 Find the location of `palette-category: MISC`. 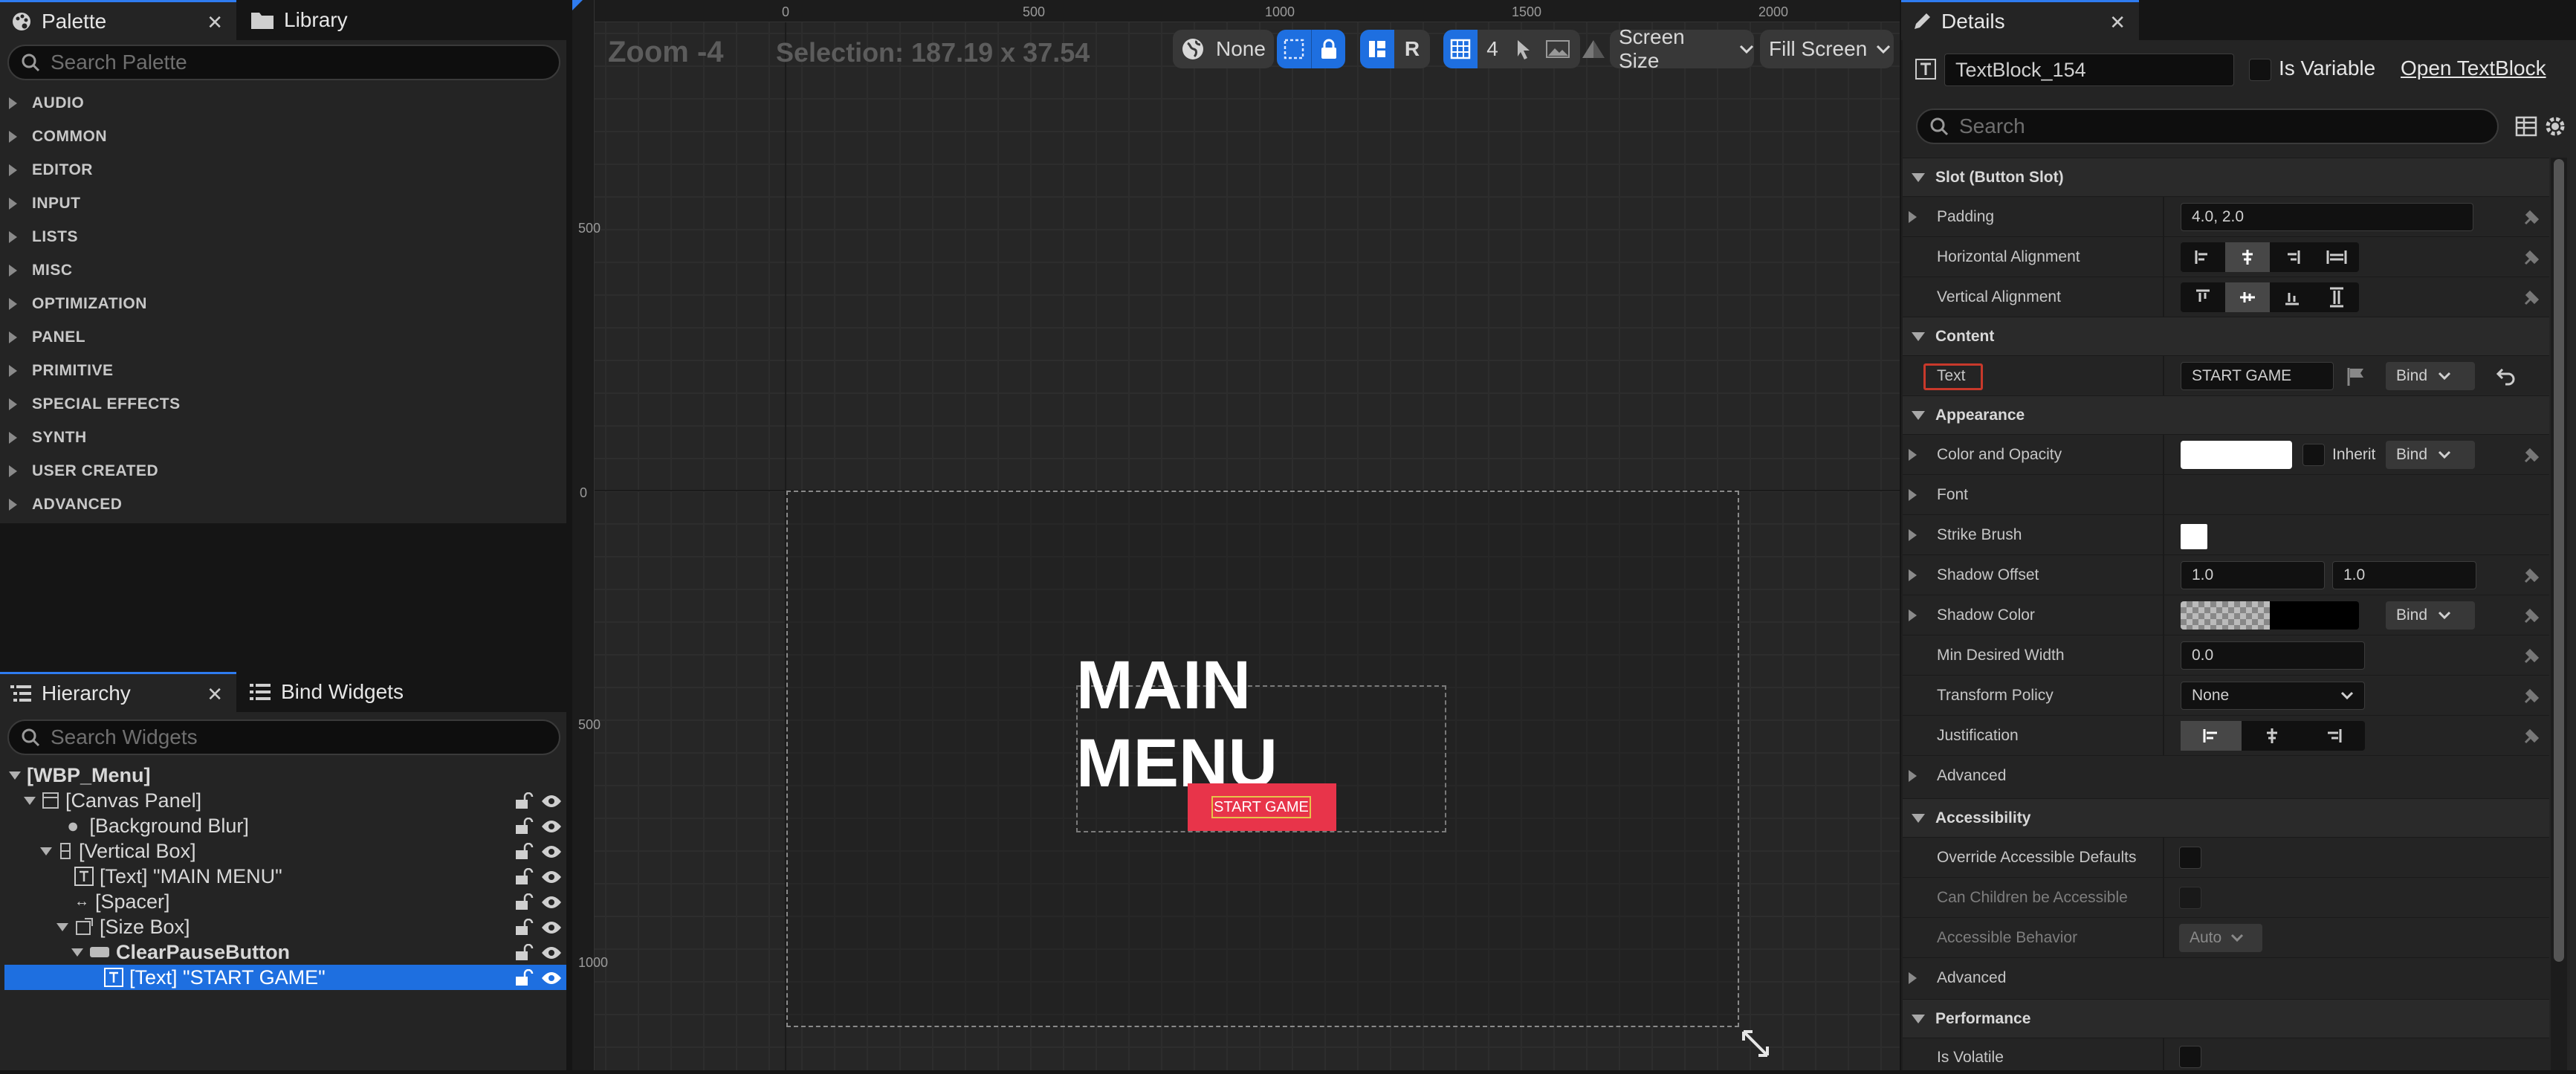

palette-category: MISC is located at coordinates (282, 270).